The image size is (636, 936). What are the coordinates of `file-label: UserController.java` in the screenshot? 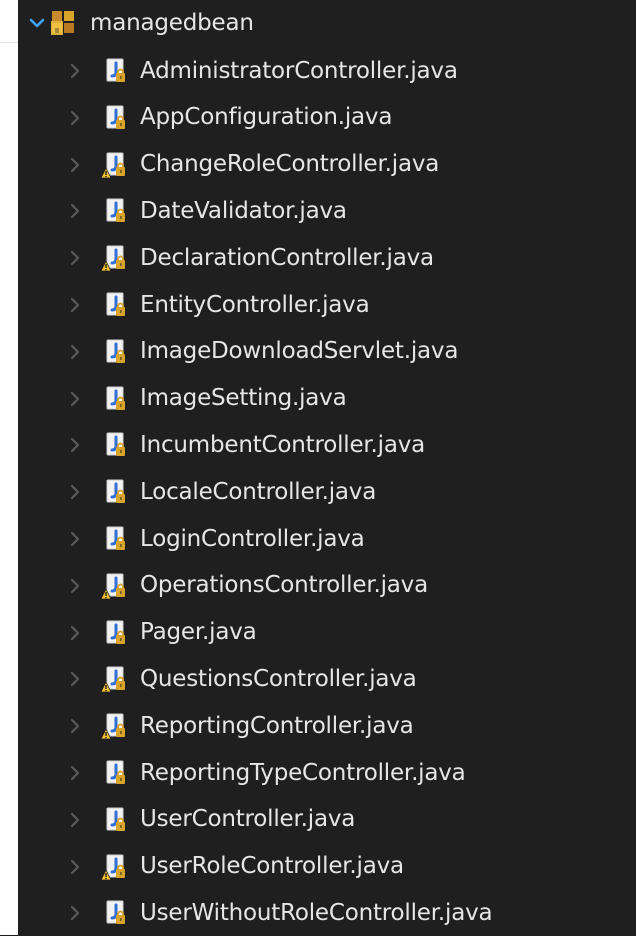 It's located at (248, 819).